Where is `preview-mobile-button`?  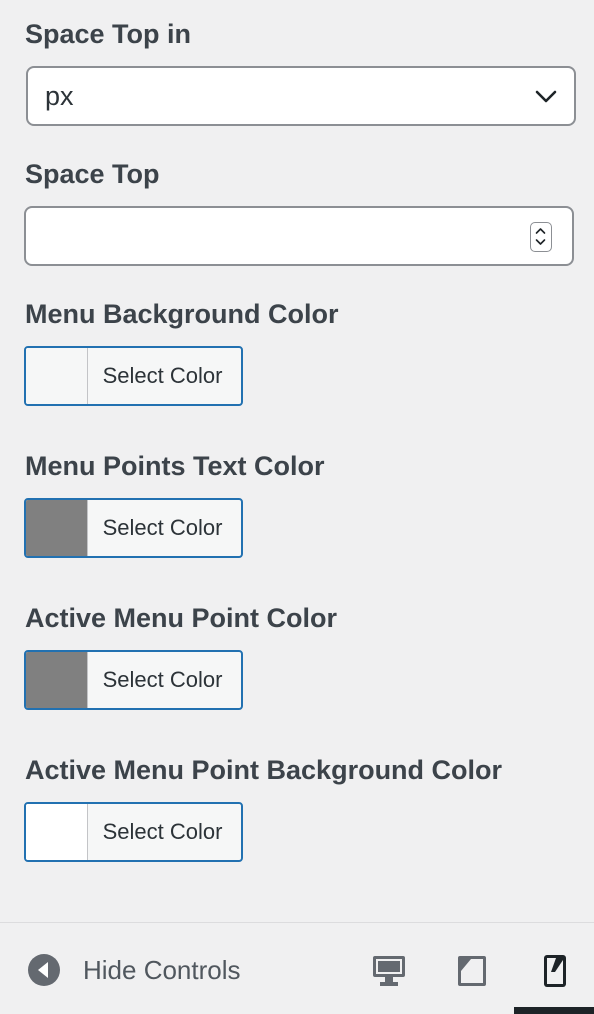
preview-mobile-button is located at coordinates (555, 971).